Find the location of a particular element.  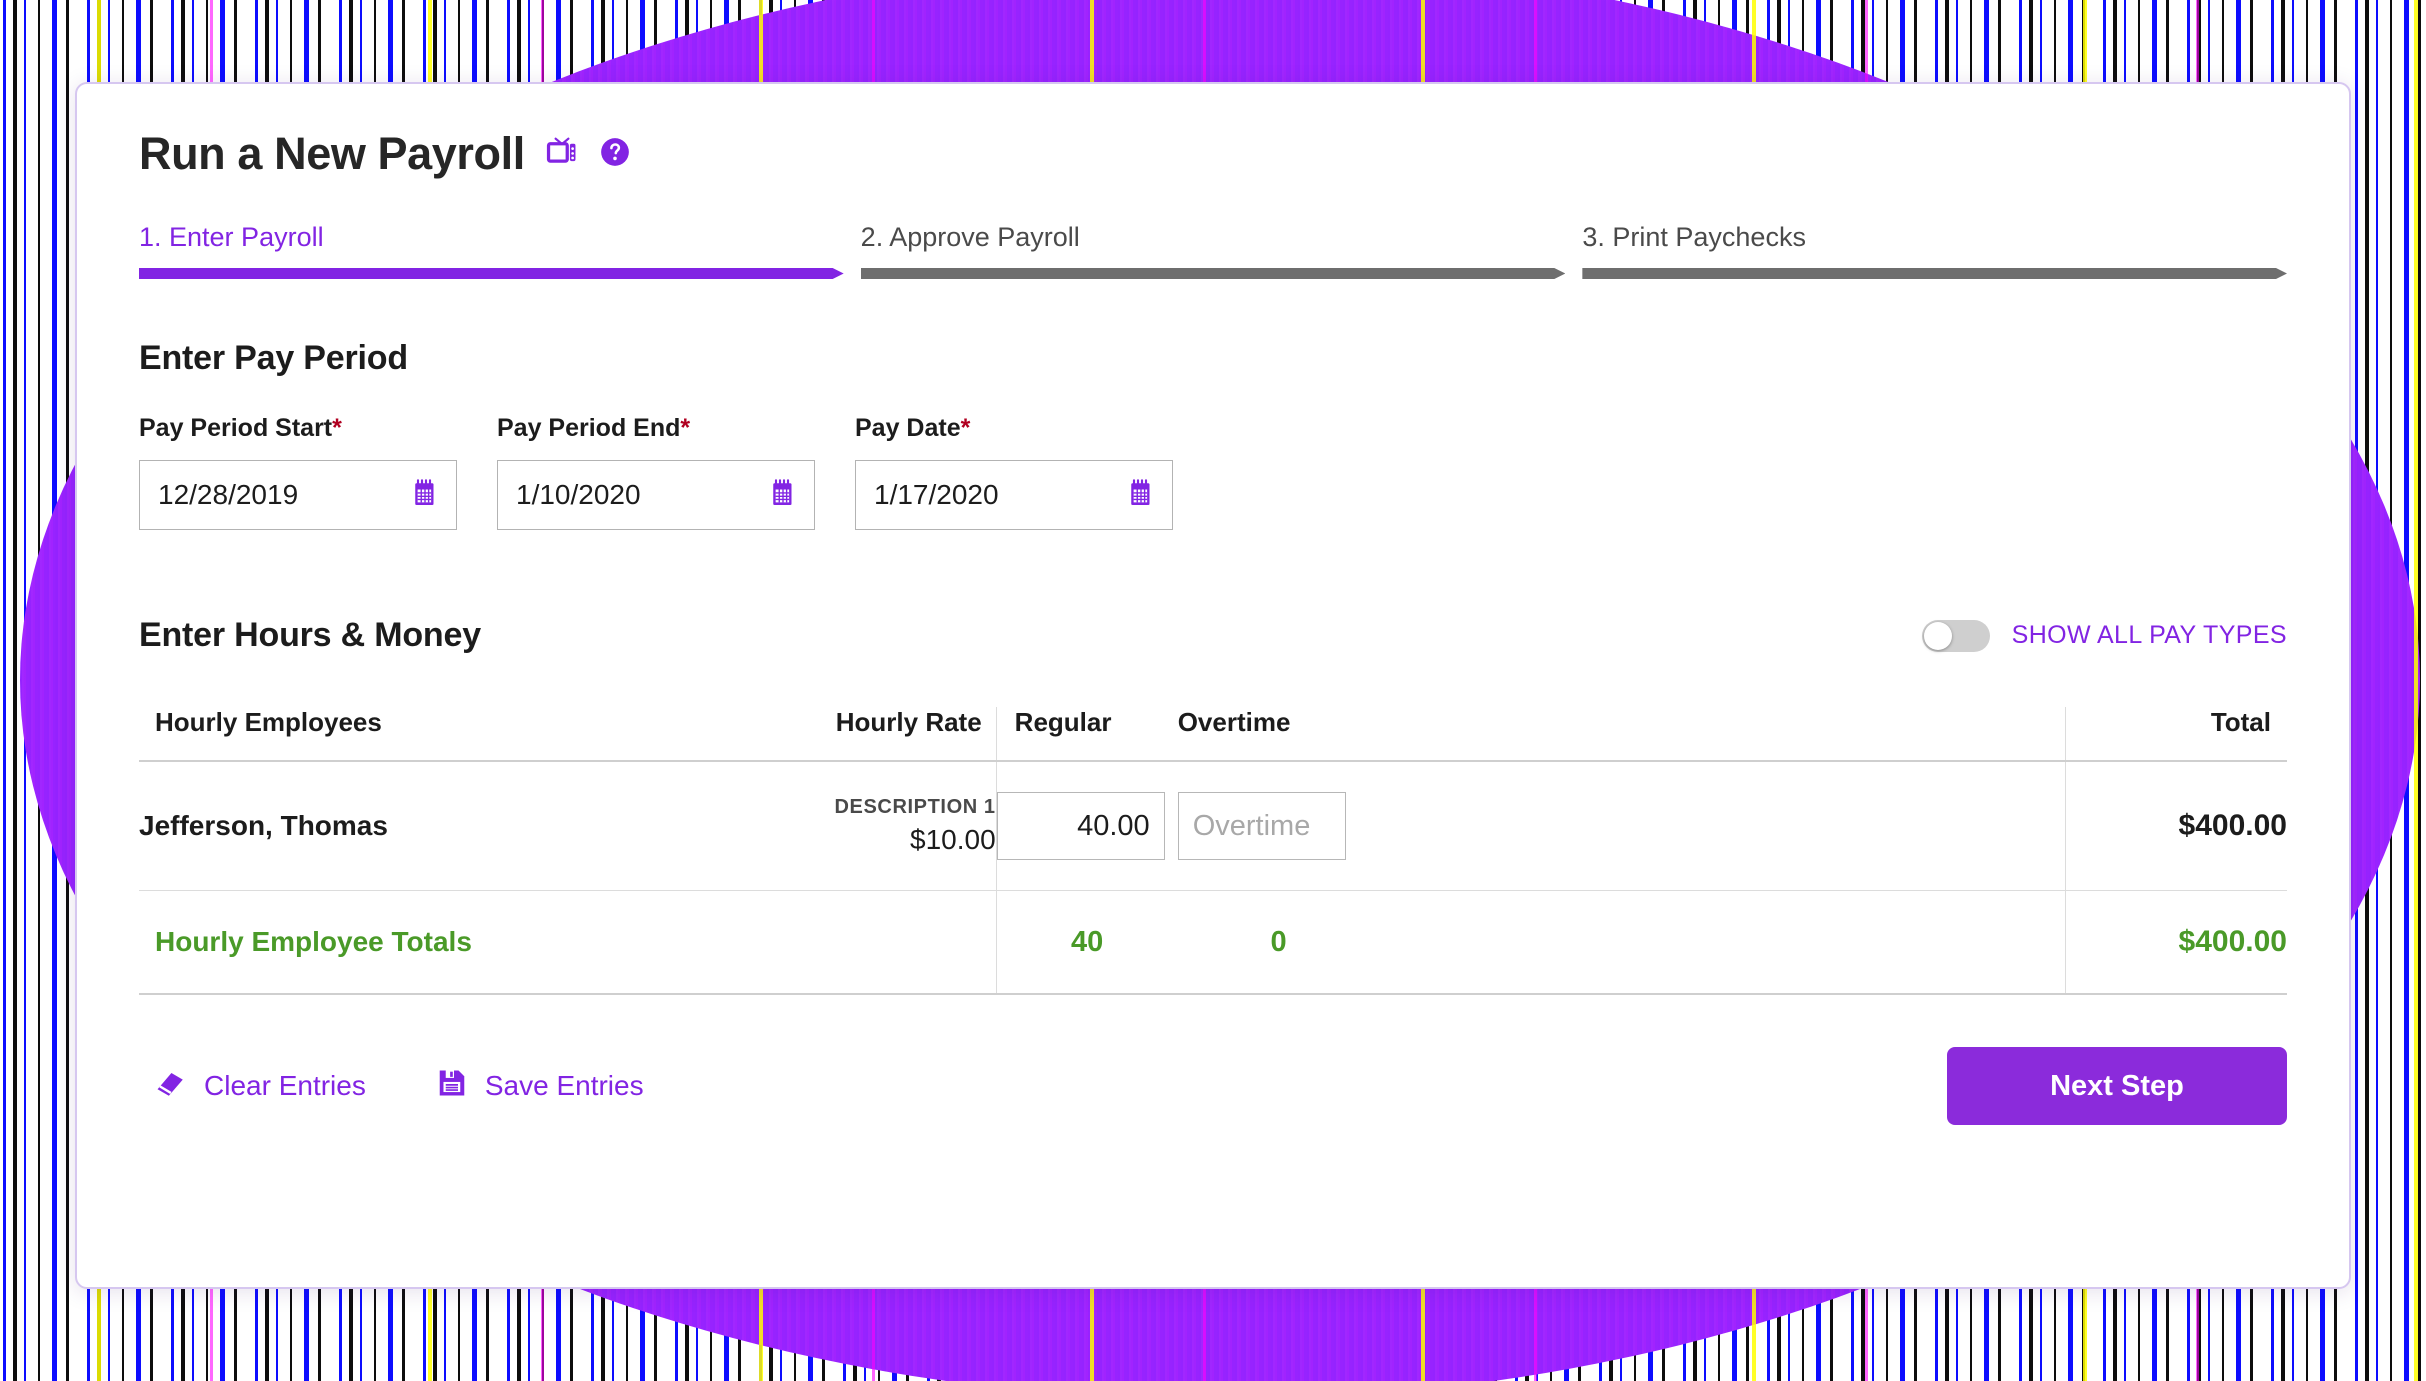

col-header-regular: Regular is located at coordinates (1086, 734).